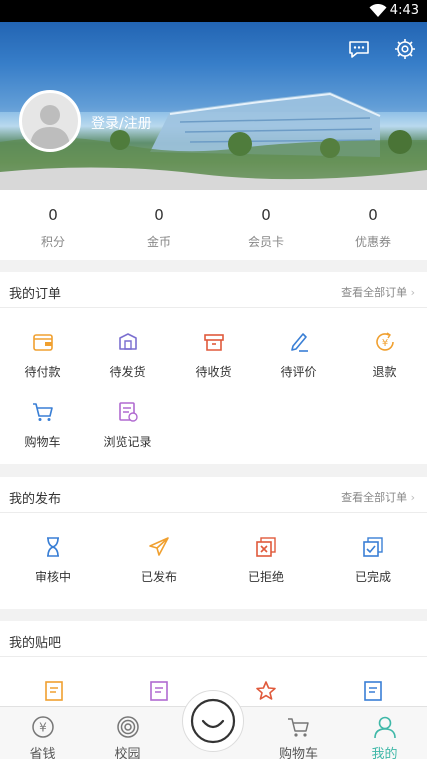  I want to click on avatar, so click(50, 121).